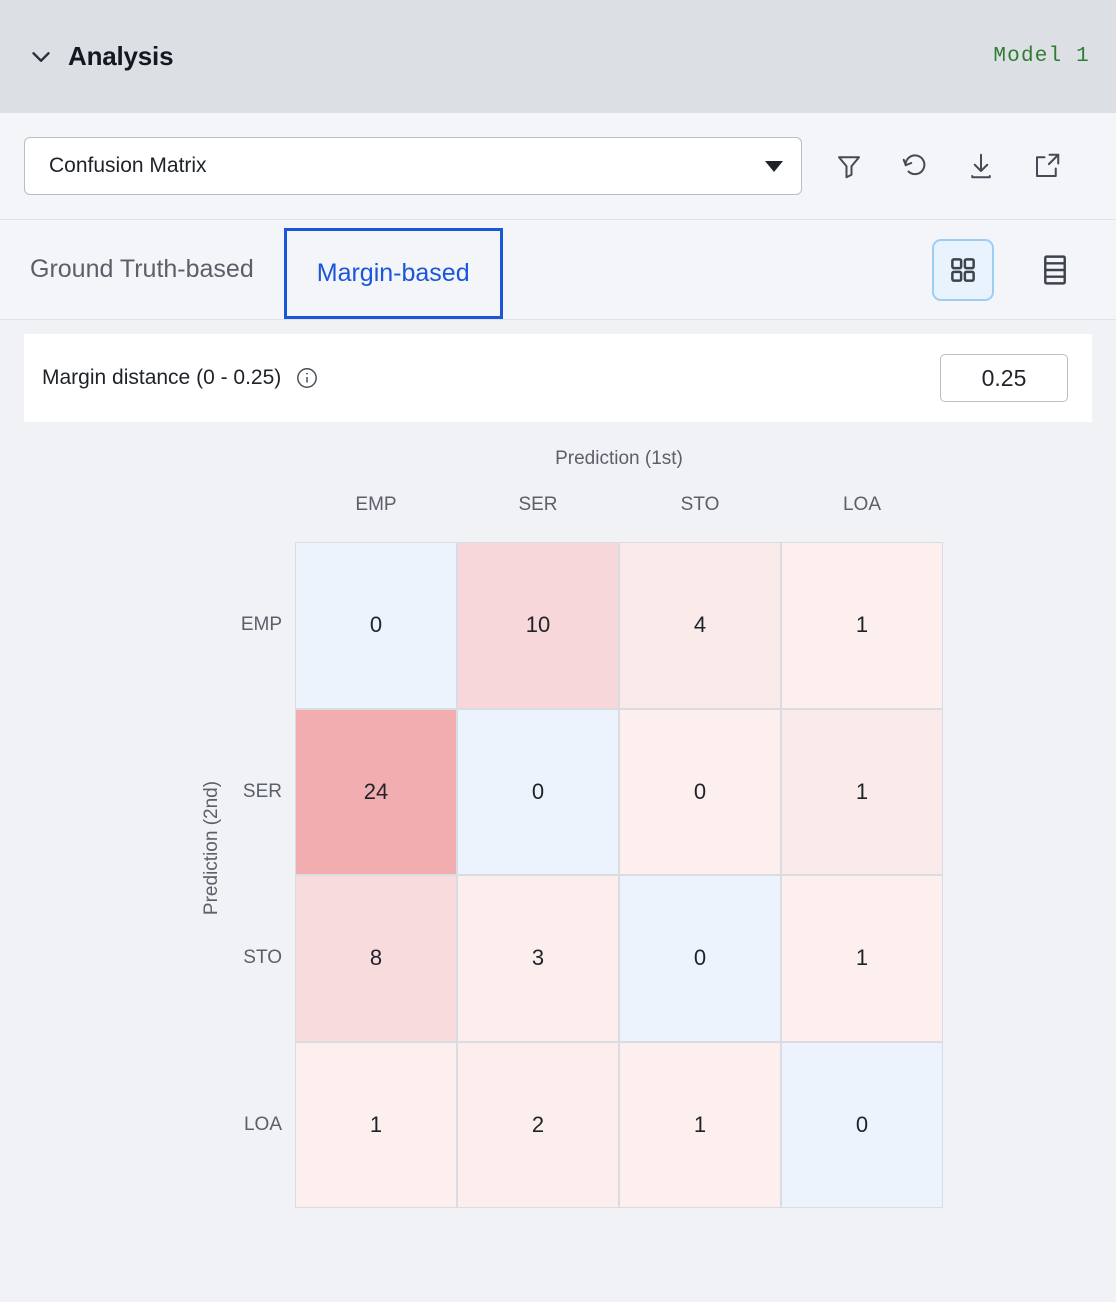 The image size is (1116, 1302). Describe the element at coordinates (862, 504) in the screenshot. I see `column-header: LOA` at that location.